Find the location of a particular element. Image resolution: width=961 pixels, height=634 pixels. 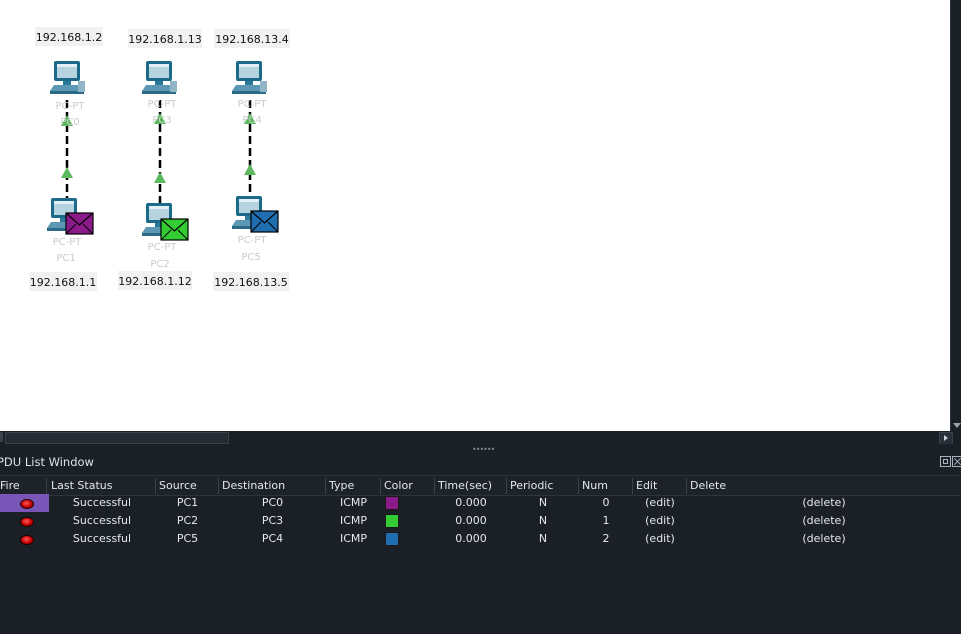

horizontal-scrollbar is located at coordinates (480, 438).